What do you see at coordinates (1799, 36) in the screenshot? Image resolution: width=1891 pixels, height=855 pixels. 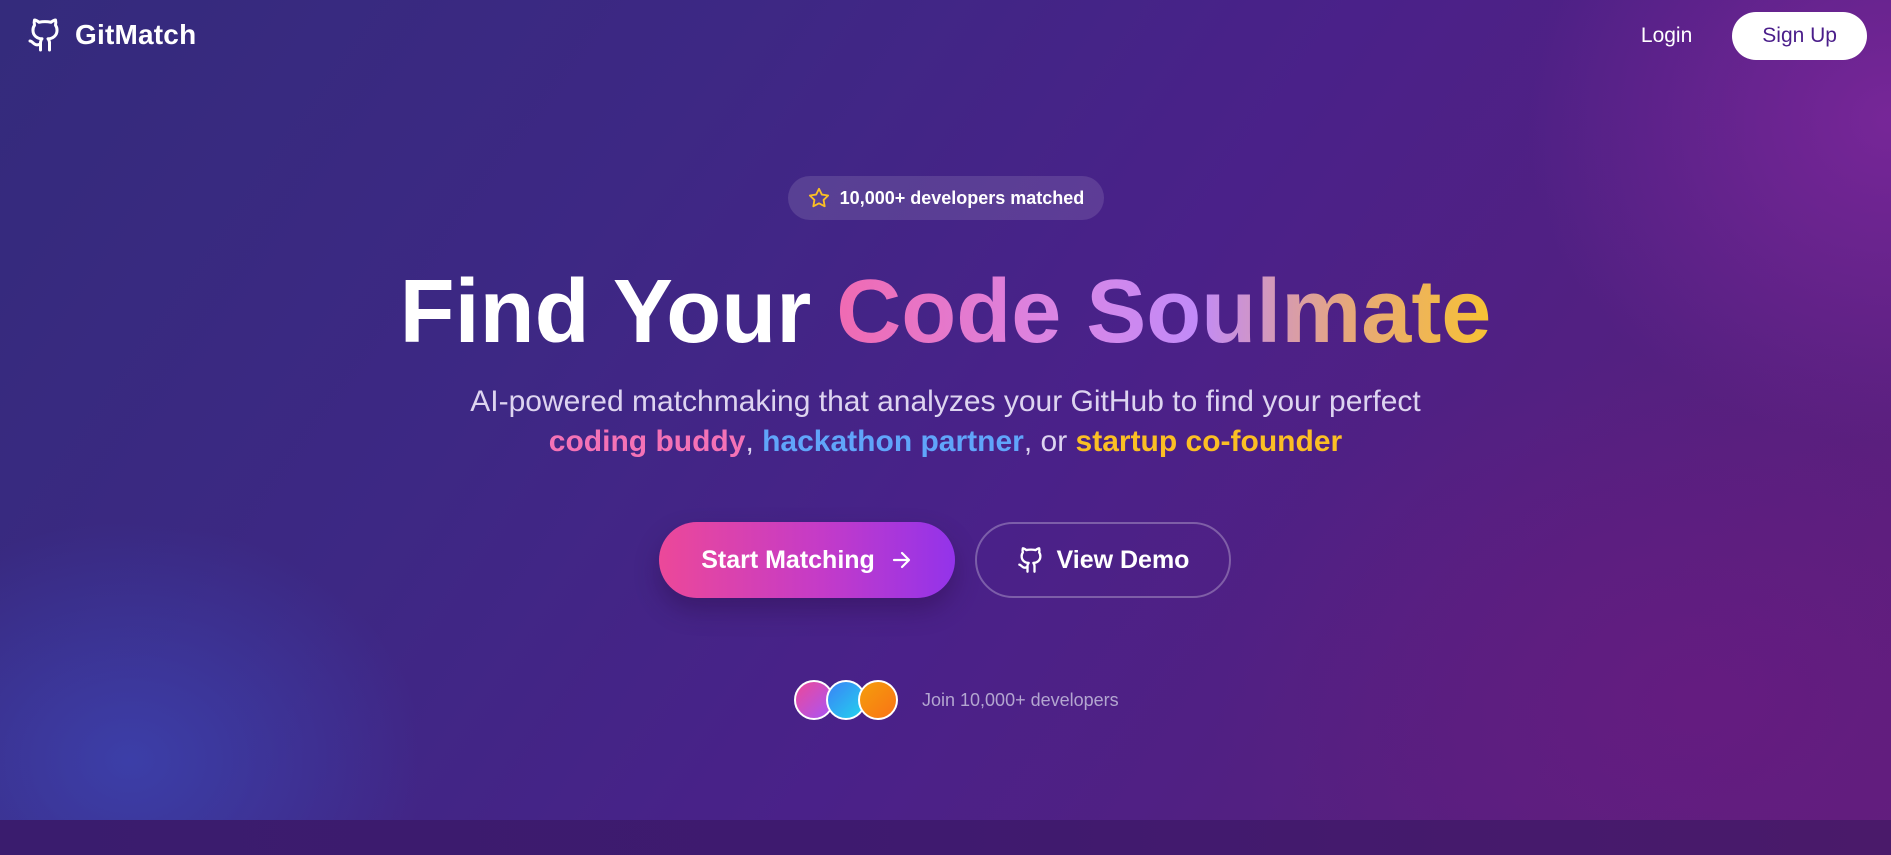 I see `signup-button: Sign Up` at bounding box center [1799, 36].